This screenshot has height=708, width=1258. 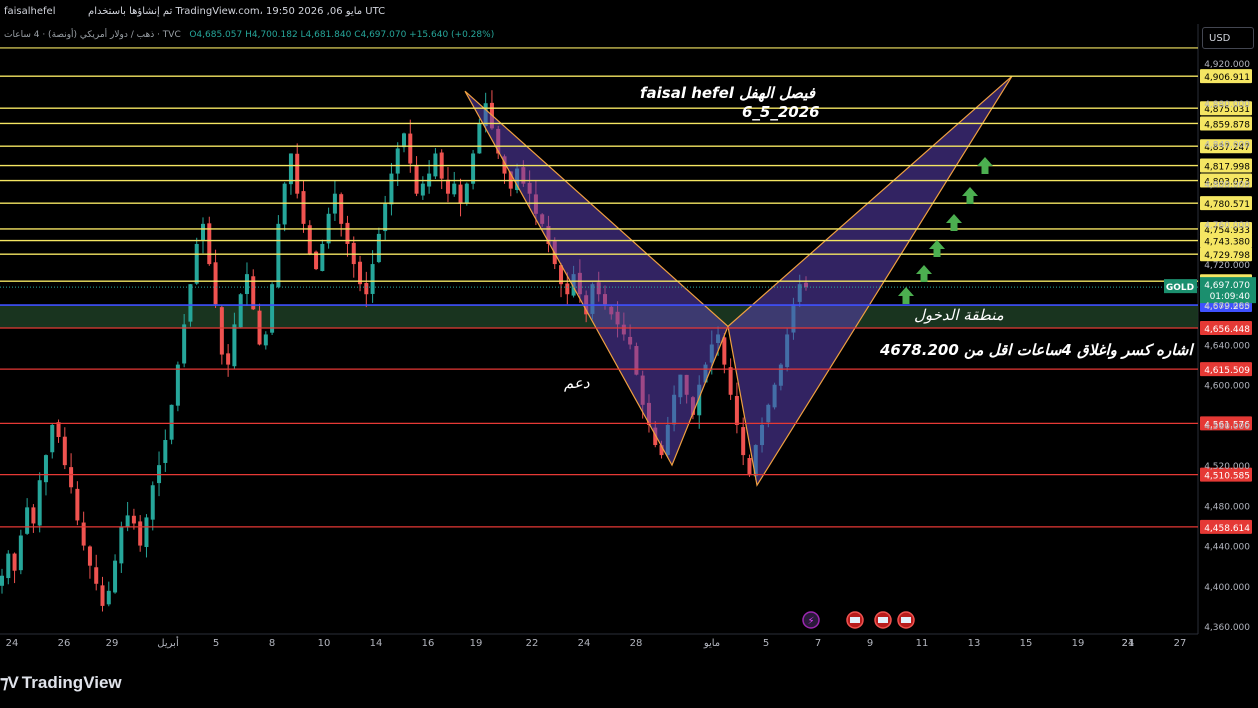 I want to click on resistance-level-label: 4,743.380, so click(x=1227, y=243).